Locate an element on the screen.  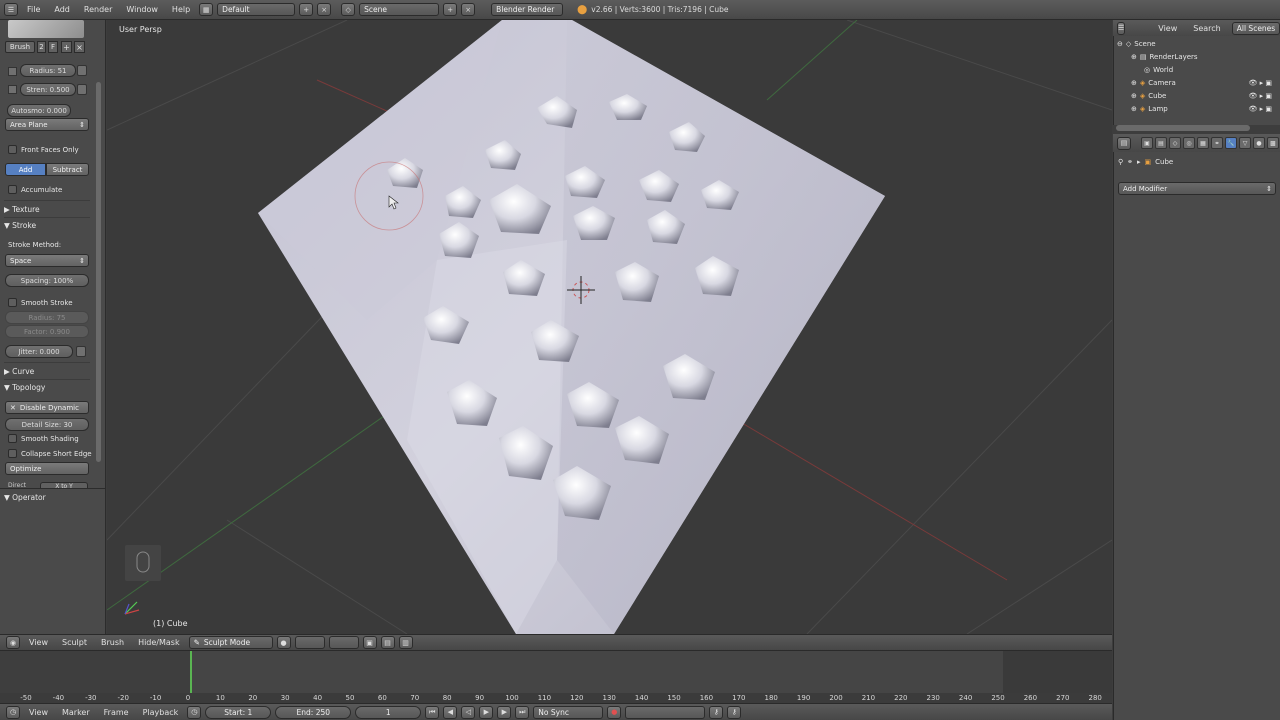
jump-end-icon: ⏭ is located at coordinates (522, 712).